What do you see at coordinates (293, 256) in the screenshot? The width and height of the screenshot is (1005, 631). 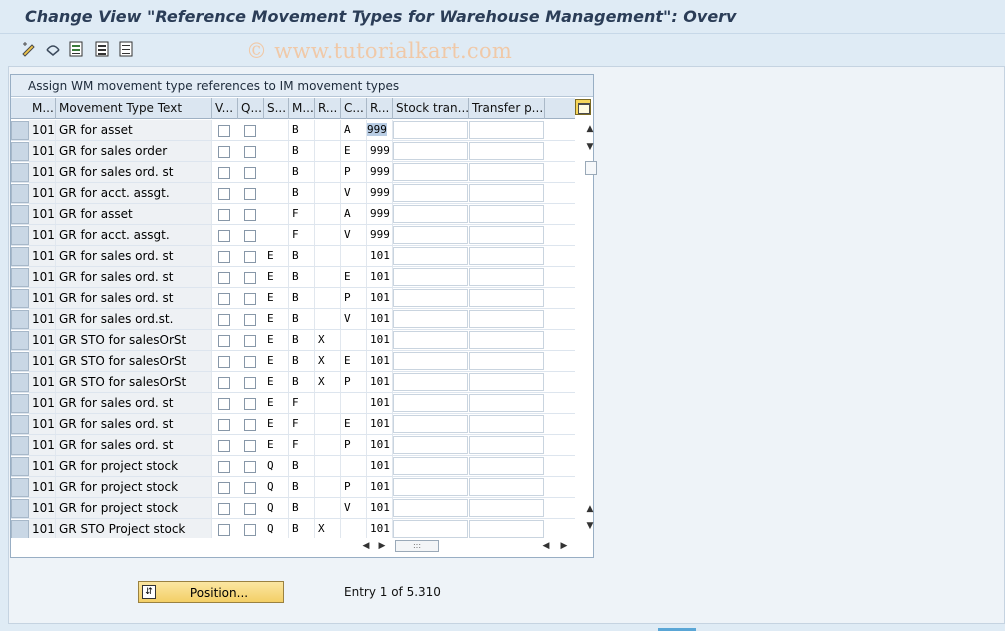 I see `table-row: 101 GR for sales ord. st E B 101` at bounding box center [293, 256].